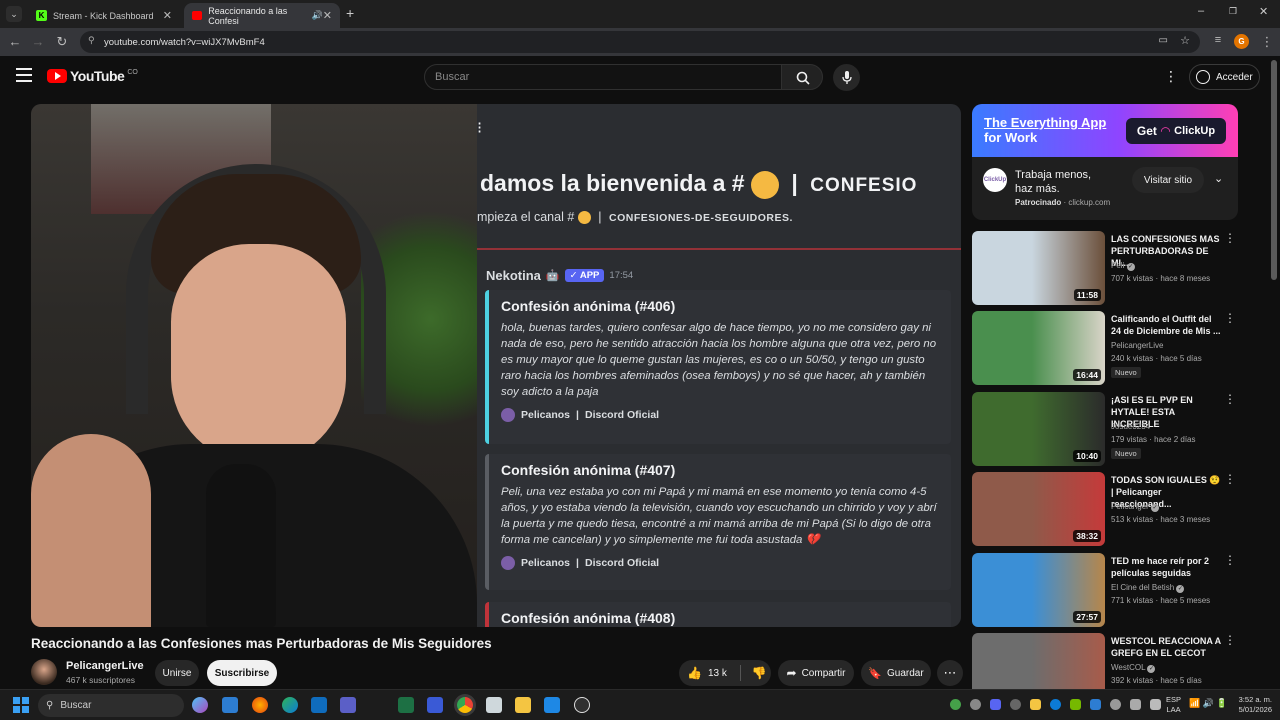 Image resolution: width=1280 pixels, height=720 pixels. Describe the element at coordinates (1218, 40) in the screenshot. I see `media-controls-icon: ≡` at that location.